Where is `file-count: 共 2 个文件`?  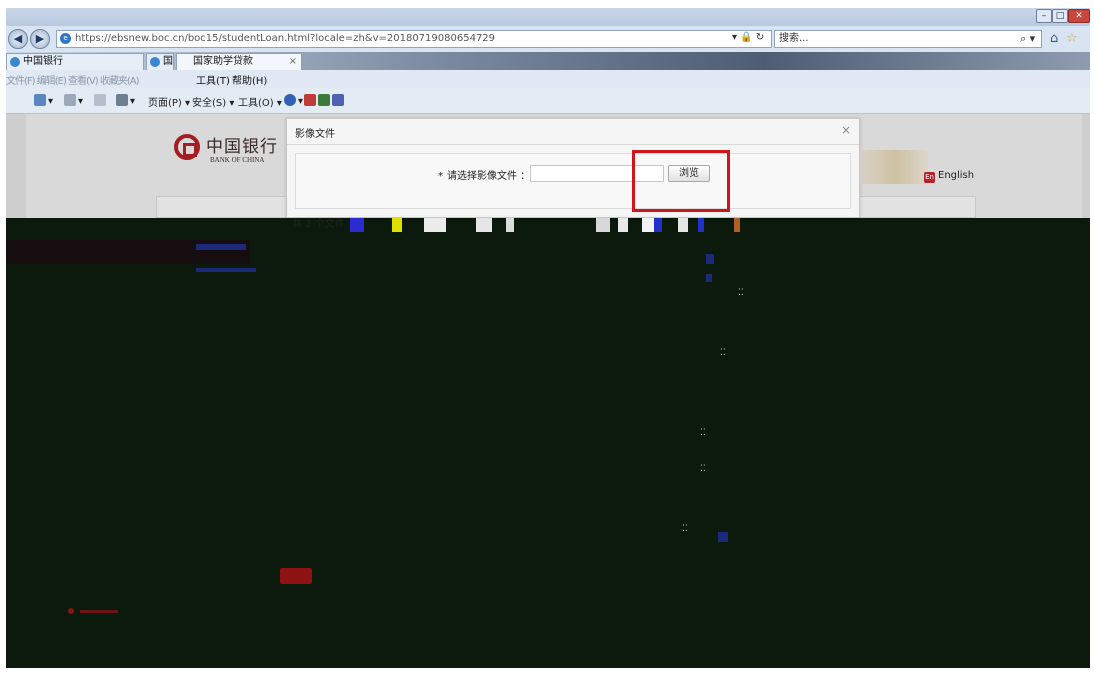
file-count: 共 2 个文件 is located at coordinates (318, 224).